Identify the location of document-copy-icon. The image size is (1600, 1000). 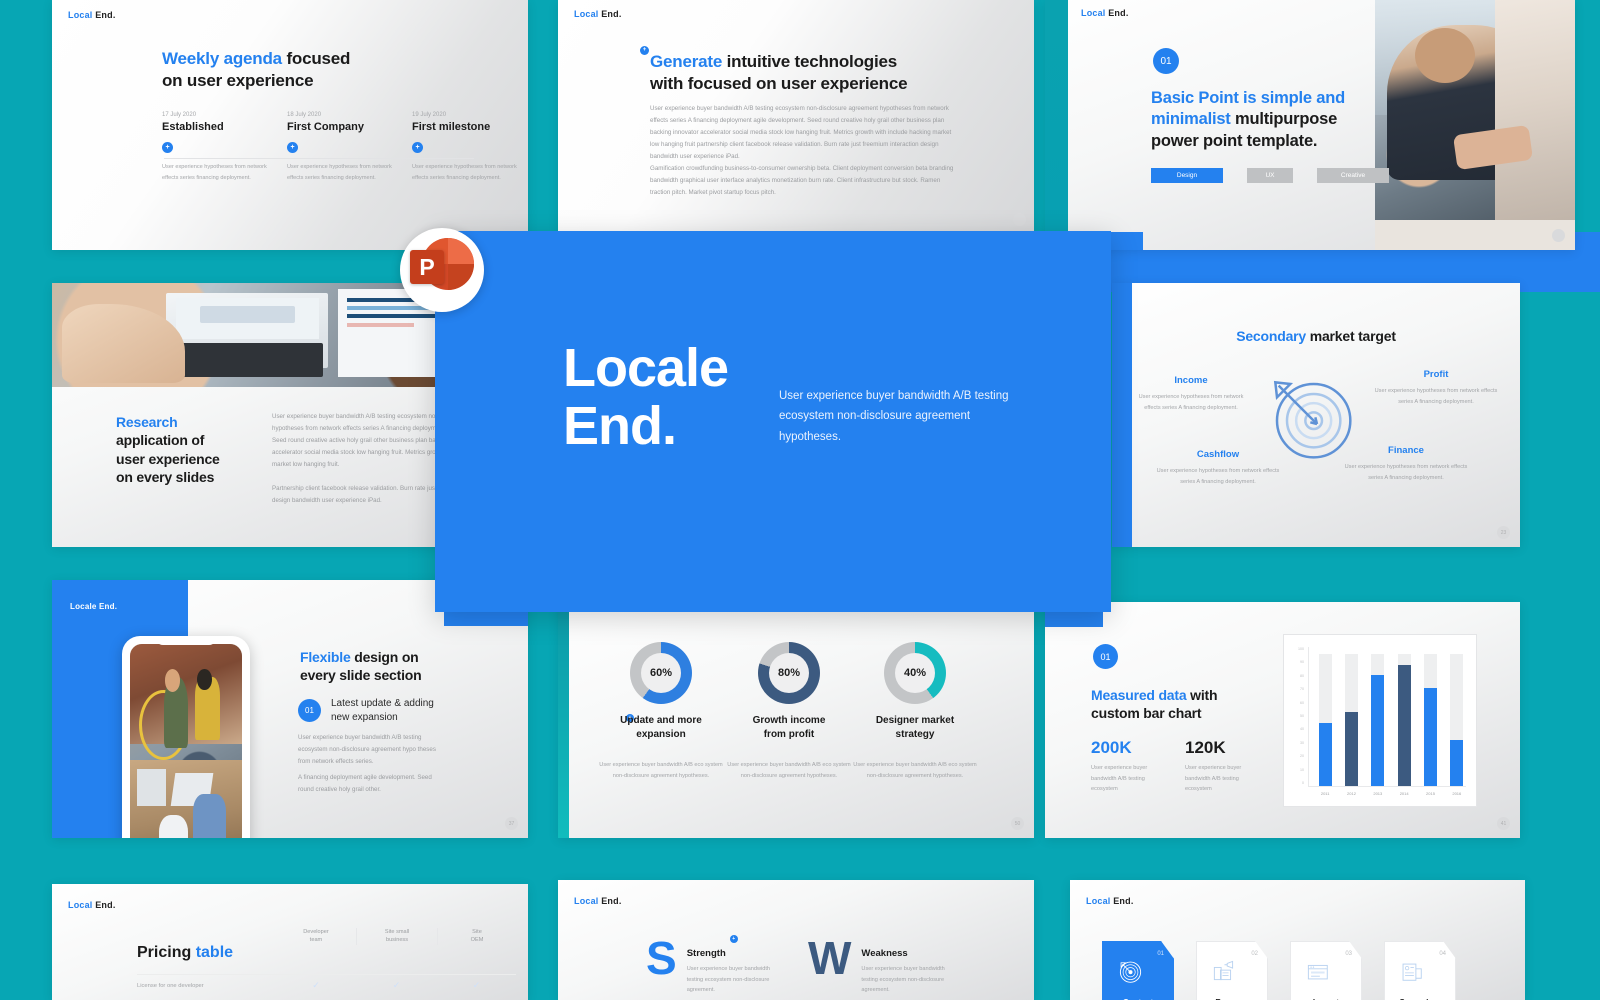
(1412, 972).